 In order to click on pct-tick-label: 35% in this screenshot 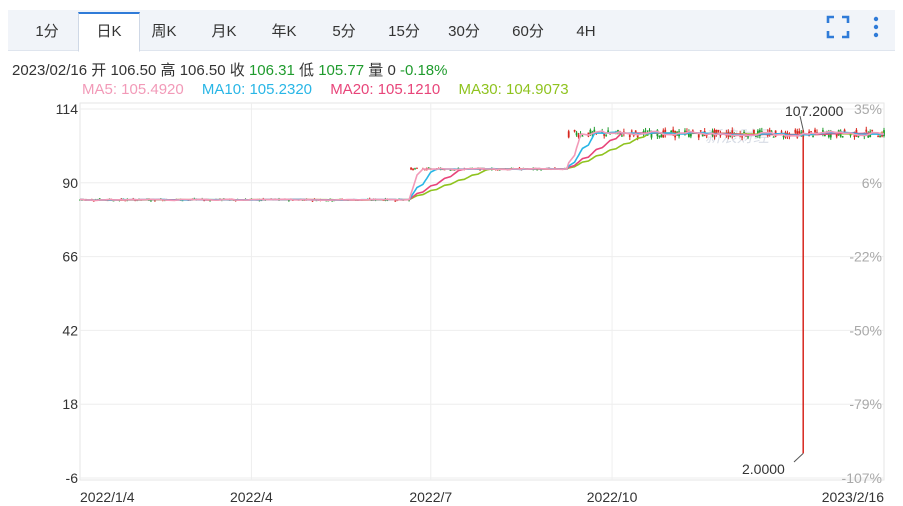, I will do `click(868, 109)`.